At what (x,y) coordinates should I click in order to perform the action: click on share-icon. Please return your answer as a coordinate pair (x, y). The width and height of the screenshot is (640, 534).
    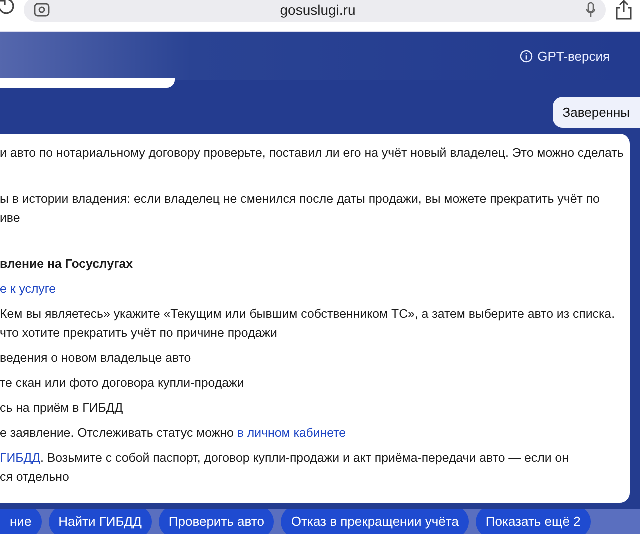
    Looking at the image, I should click on (624, 10).